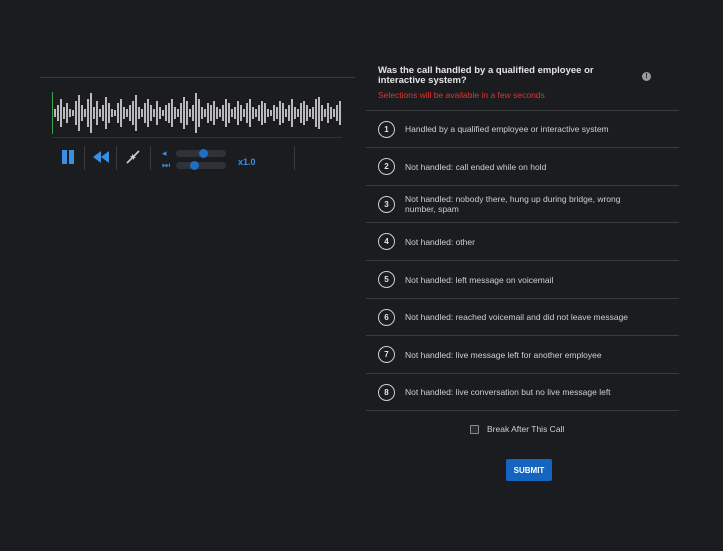 Image resolution: width=723 pixels, height=551 pixels. Describe the element at coordinates (195, 165) in the screenshot. I see `speed-knob` at that location.